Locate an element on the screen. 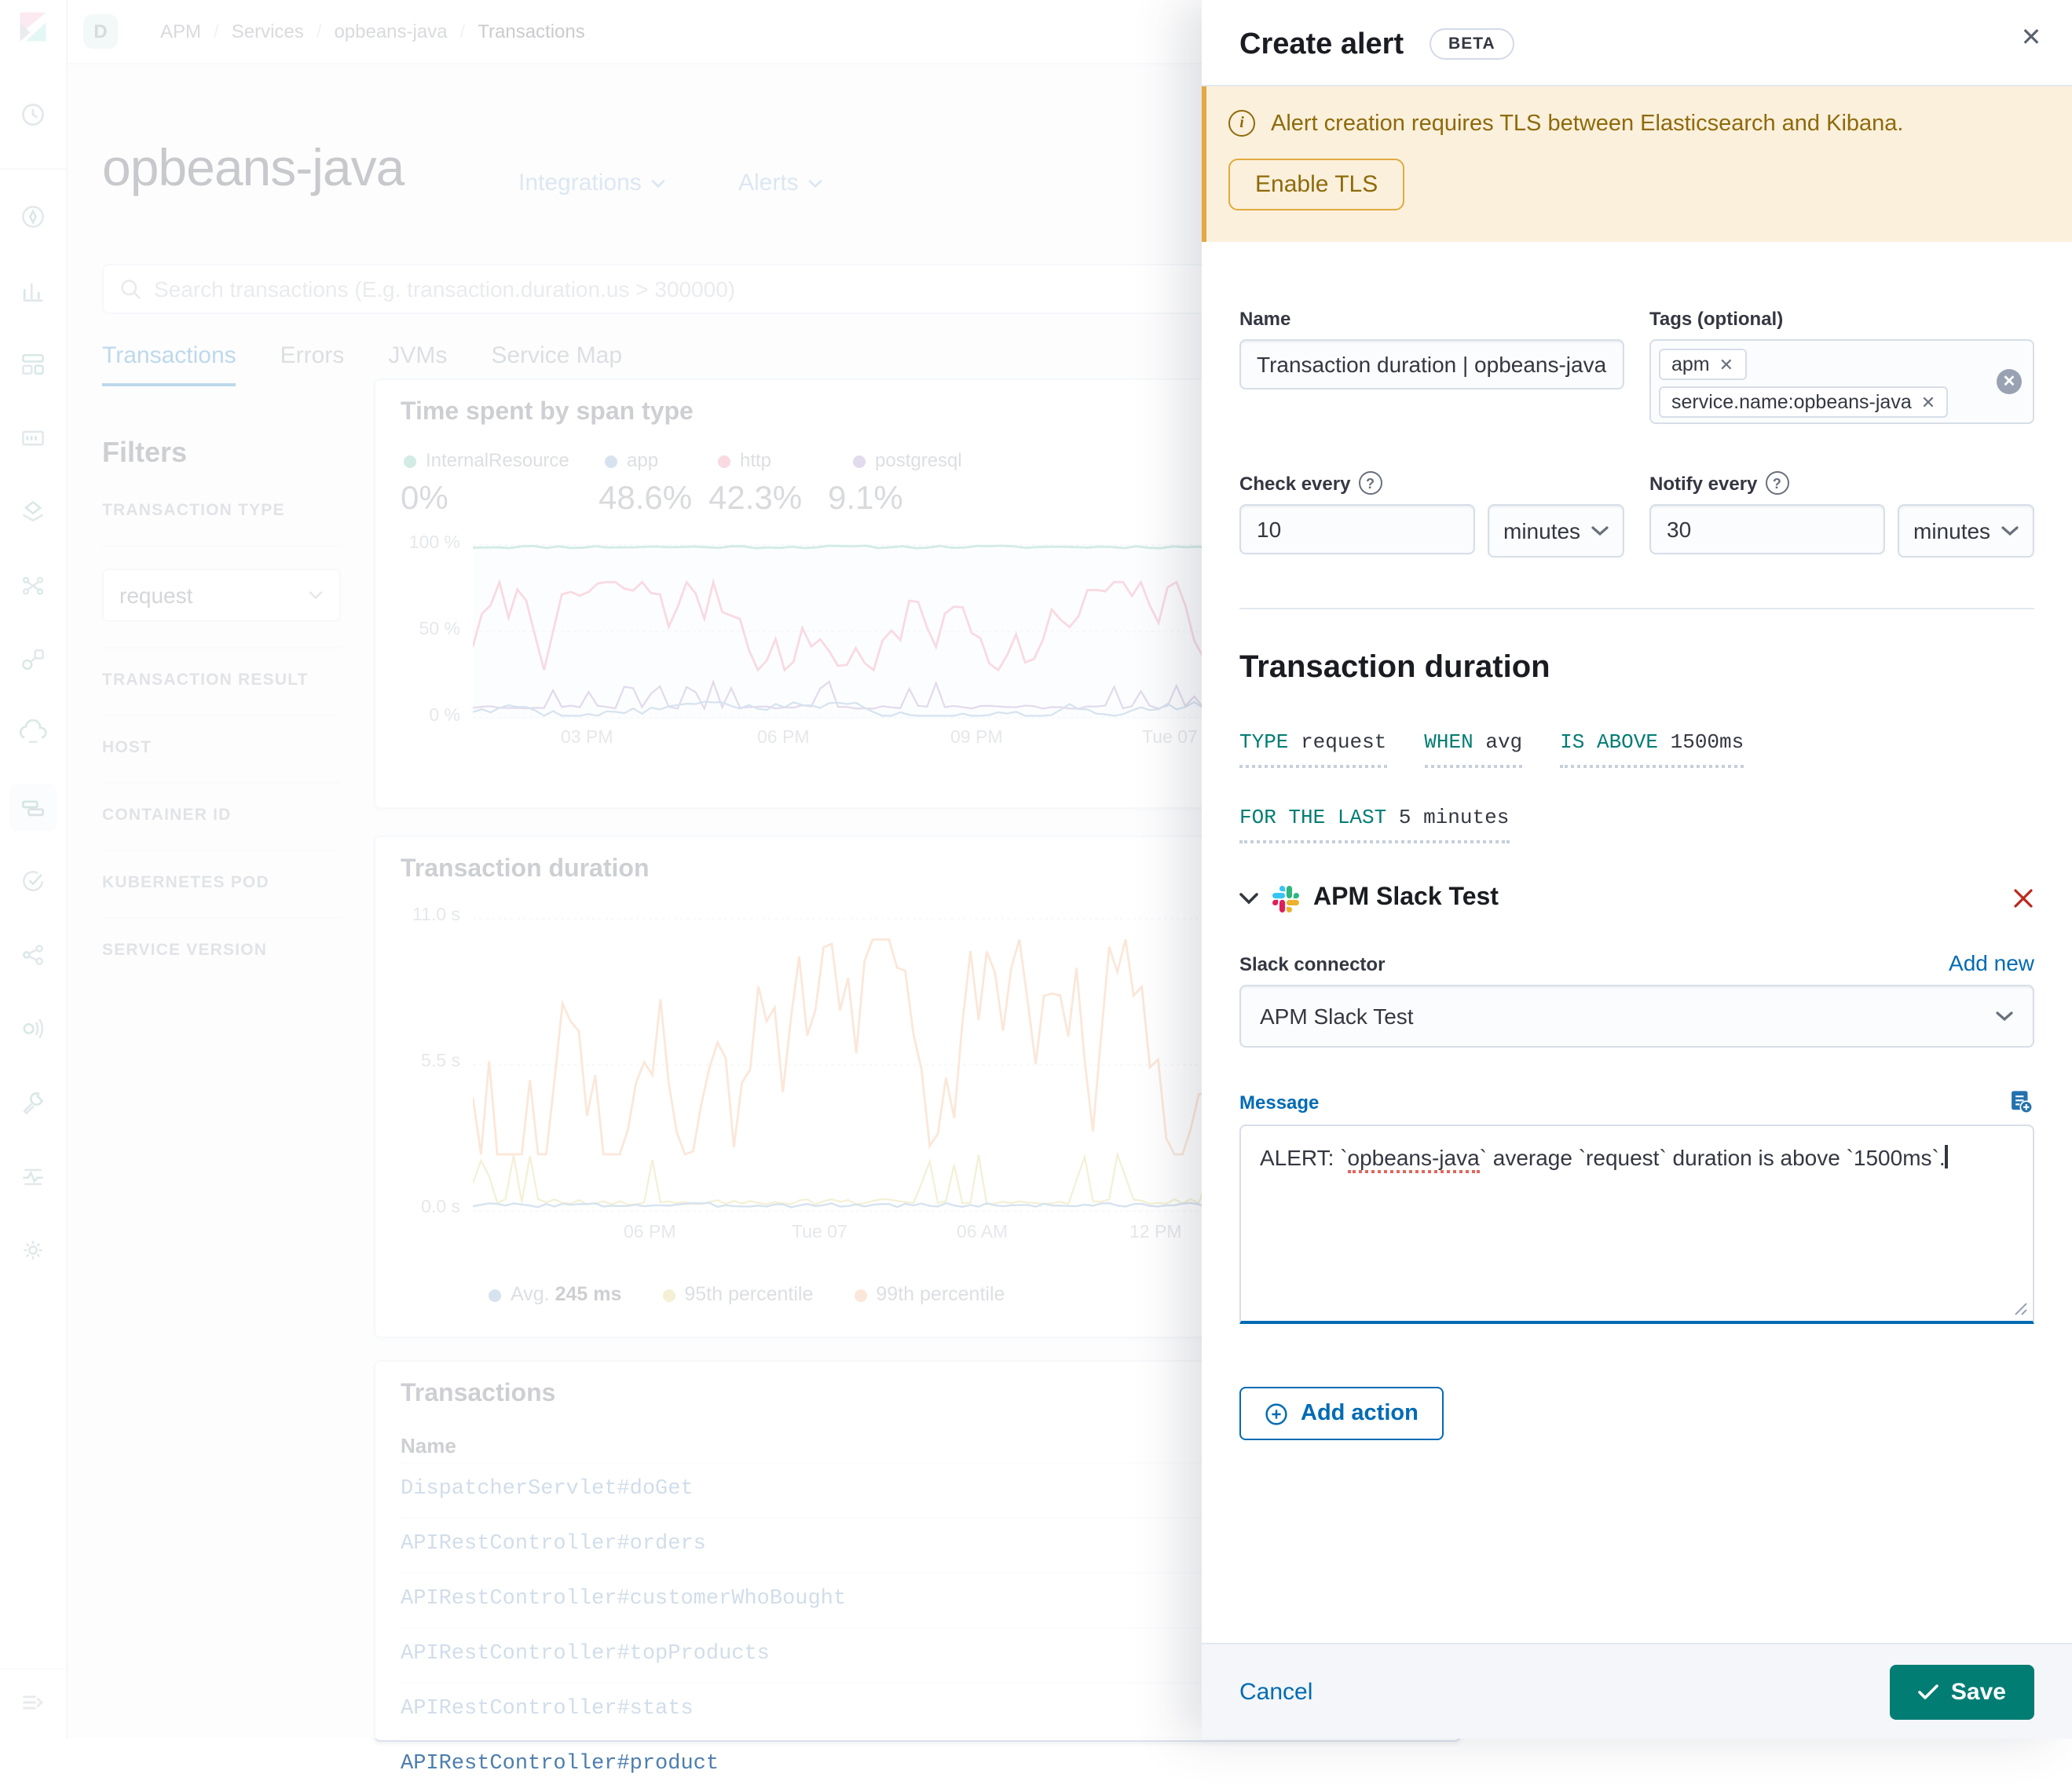 Image resolution: width=2072 pixels, height=1792 pixels. slack-connector-select: APM Slack Test is located at coordinates (1636, 1016).